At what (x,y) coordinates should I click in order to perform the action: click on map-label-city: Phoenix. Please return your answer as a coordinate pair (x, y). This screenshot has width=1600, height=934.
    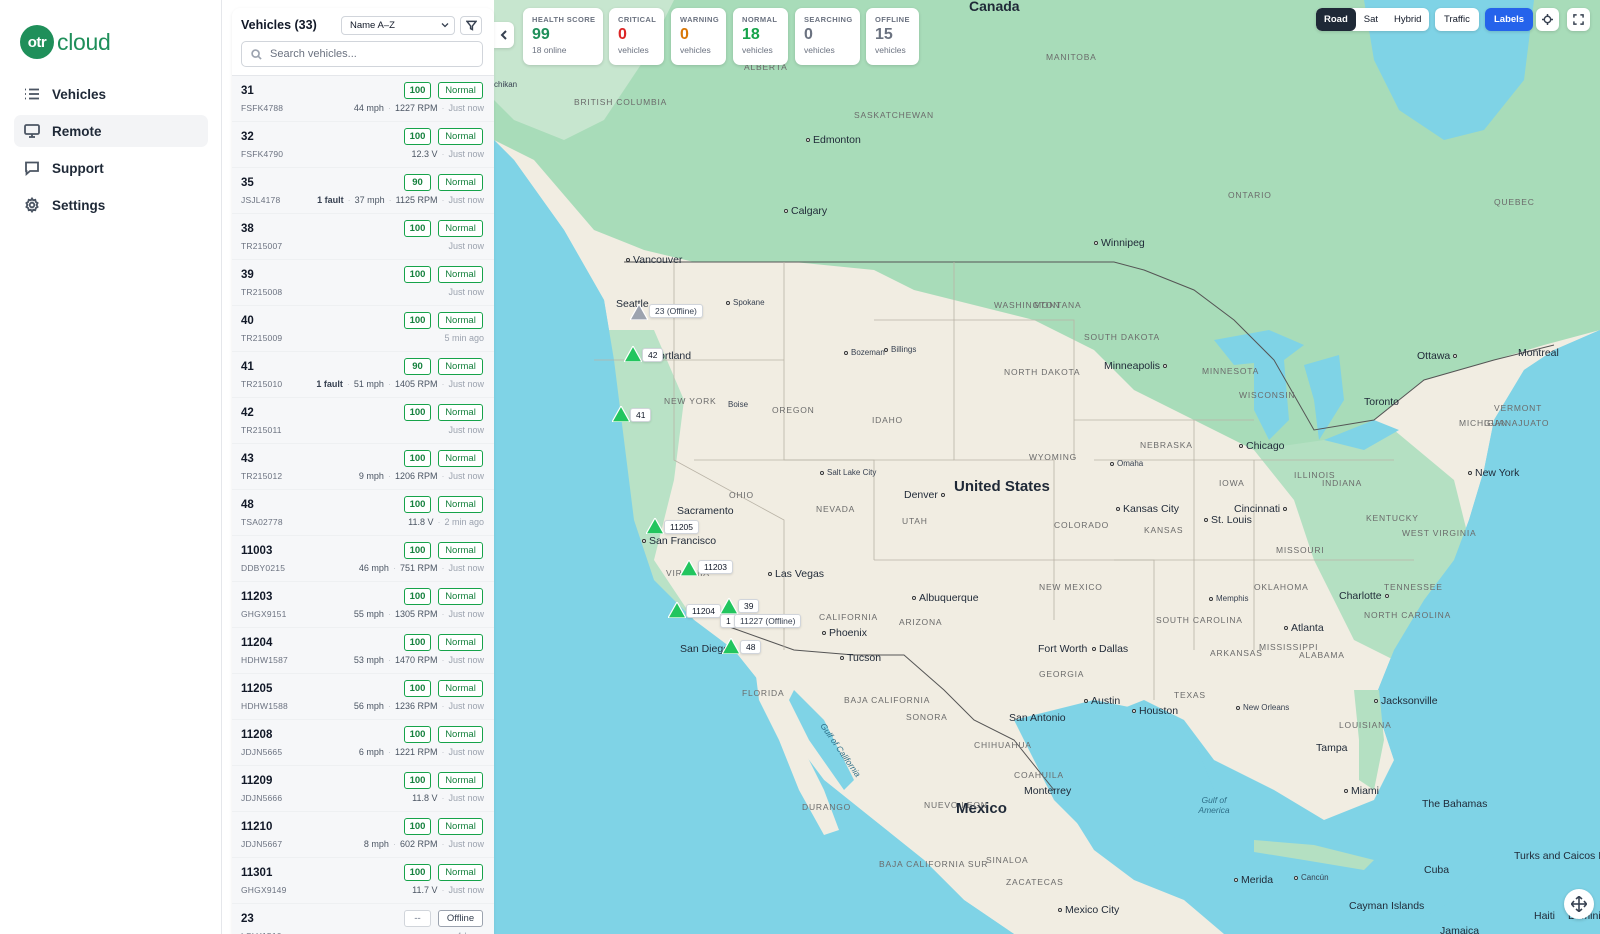
    Looking at the image, I should click on (844, 633).